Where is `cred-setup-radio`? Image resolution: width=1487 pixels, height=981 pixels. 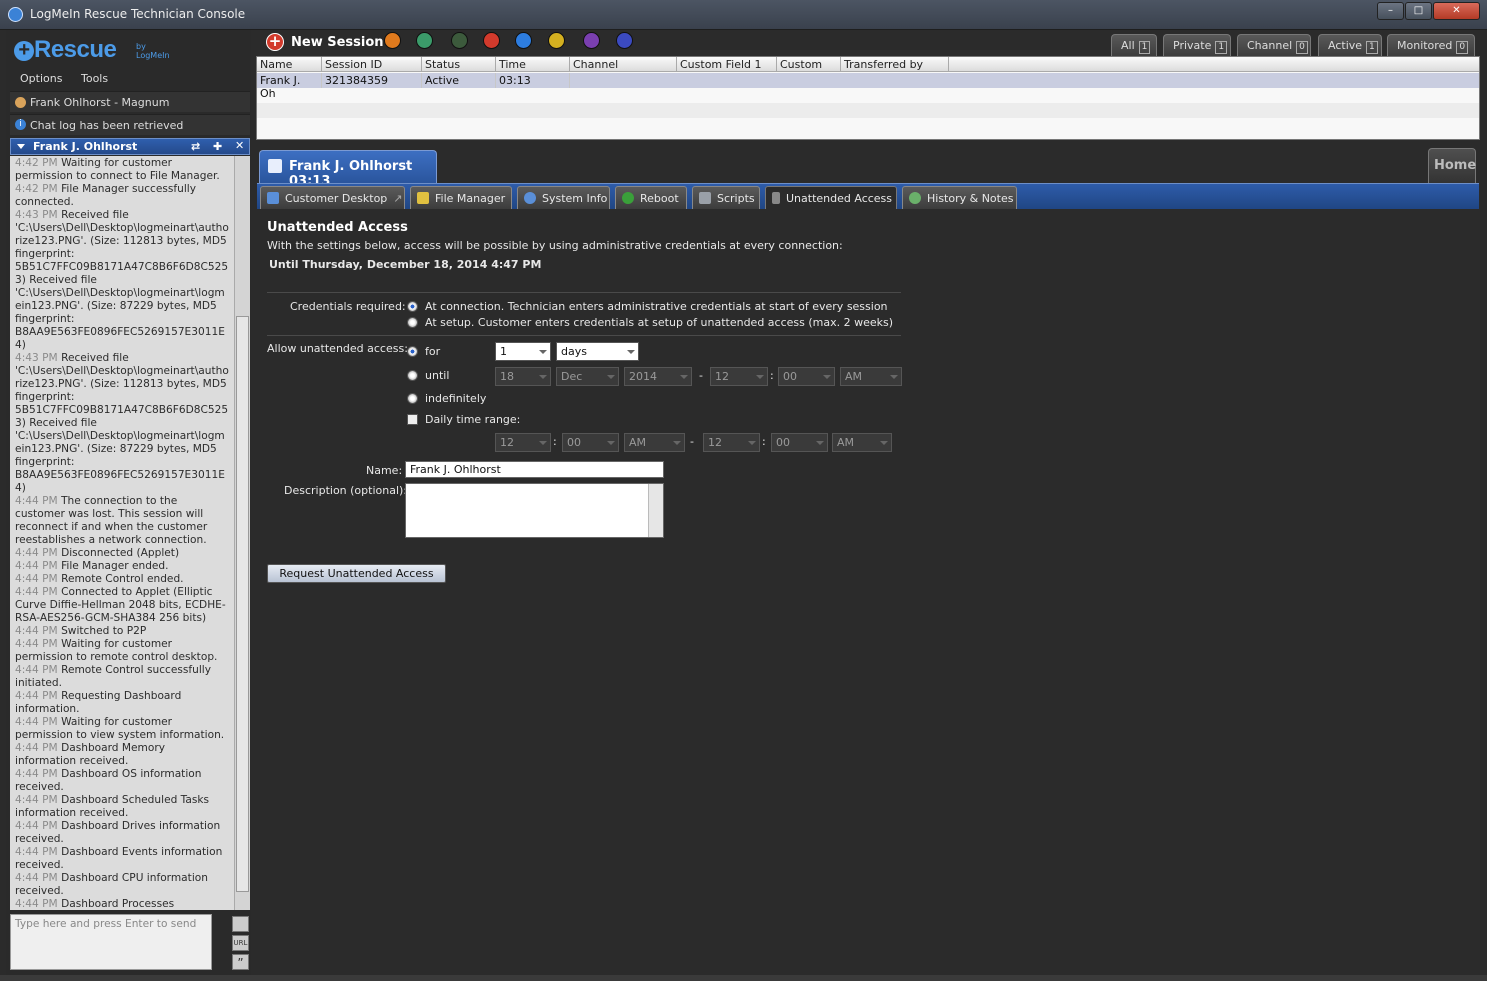 cred-setup-radio is located at coordinates (412, 322).